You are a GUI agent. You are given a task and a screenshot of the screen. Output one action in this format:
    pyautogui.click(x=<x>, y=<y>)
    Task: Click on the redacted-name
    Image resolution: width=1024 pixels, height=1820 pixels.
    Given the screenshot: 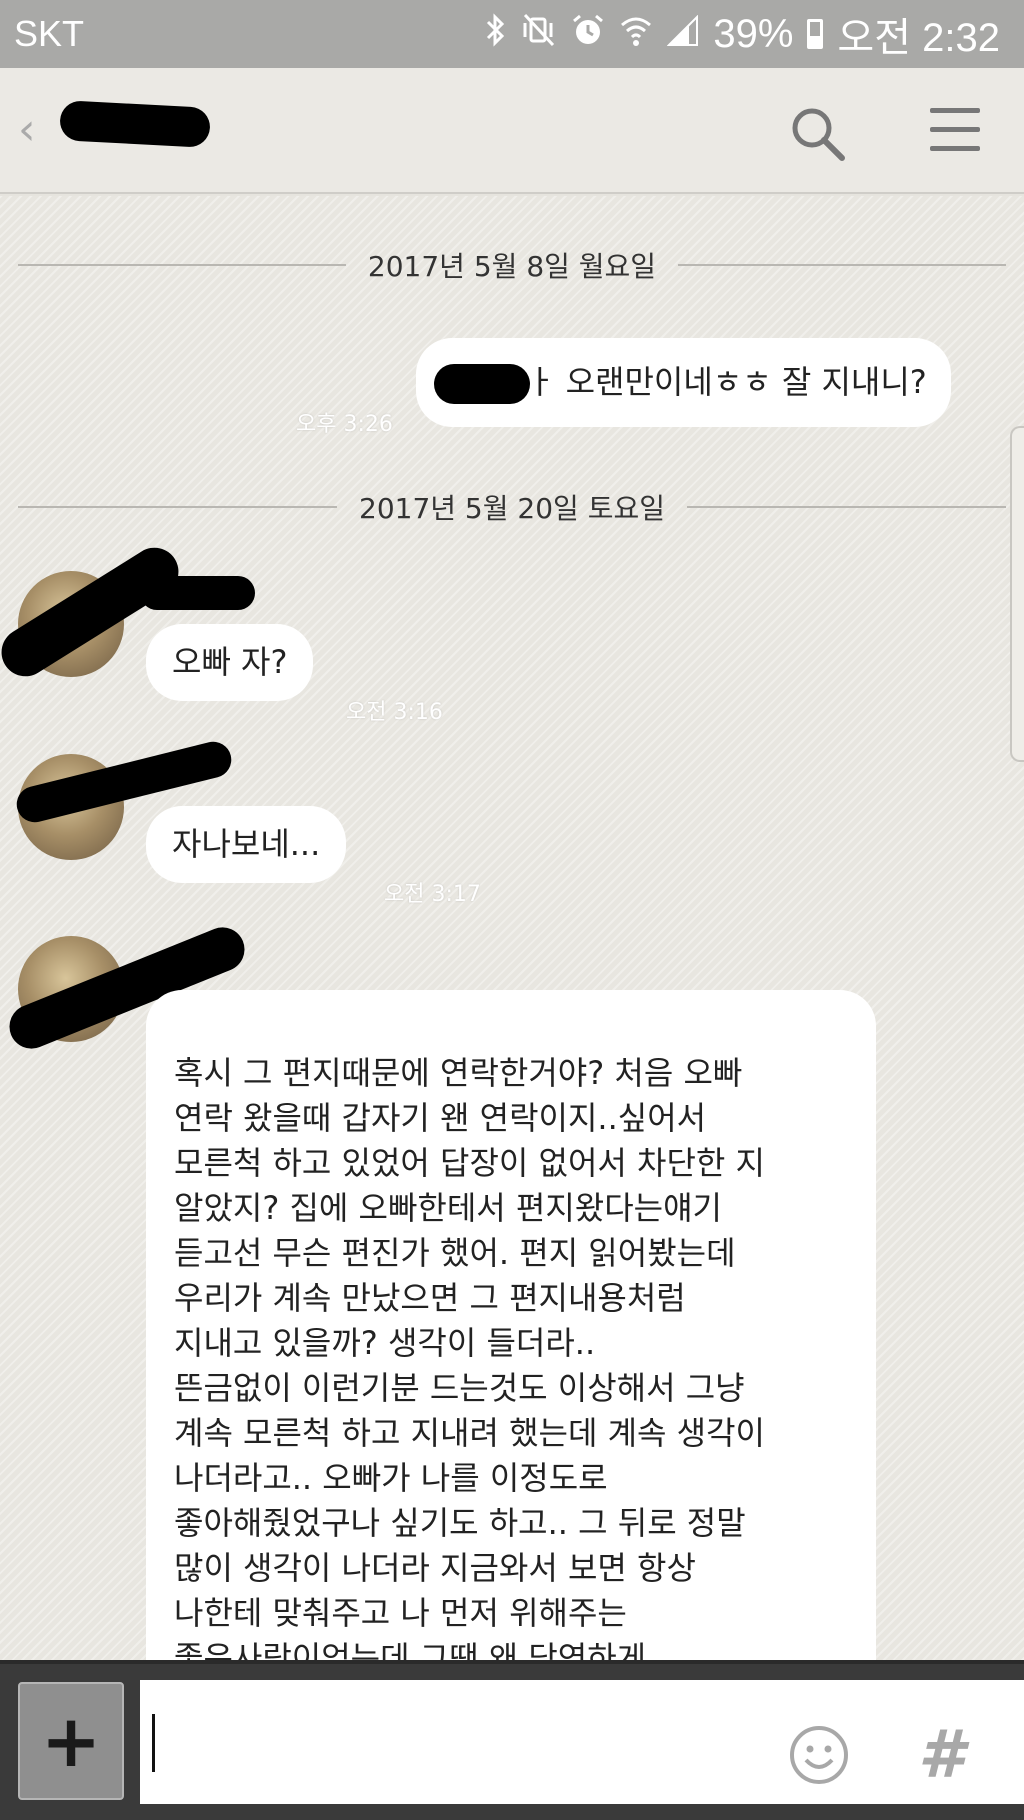 What is the action you would take?
    pyautogui.click(x=482, y=384)
    